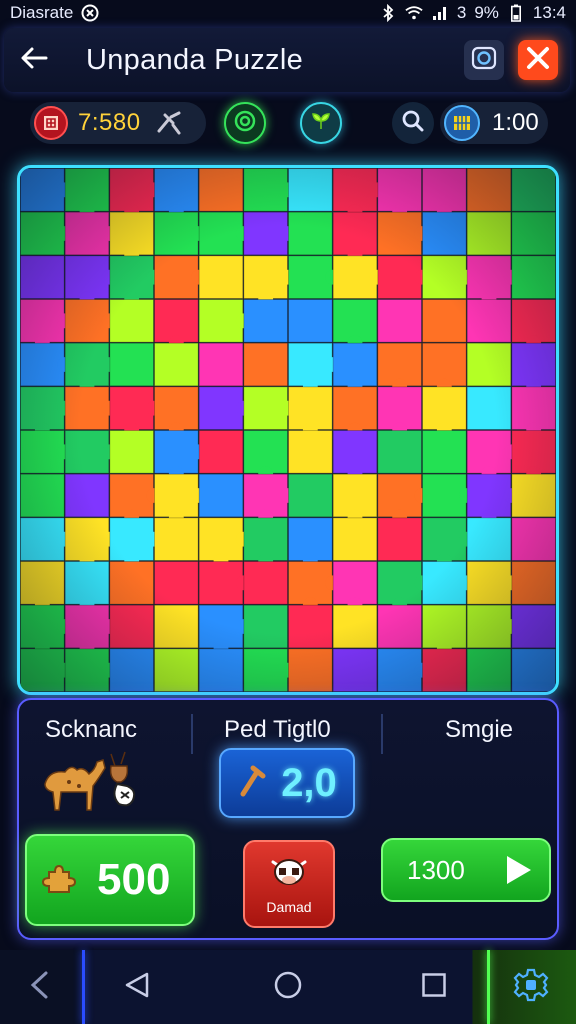 The image size is (576, 1024). I want to click on close-button, so click(538, 60).